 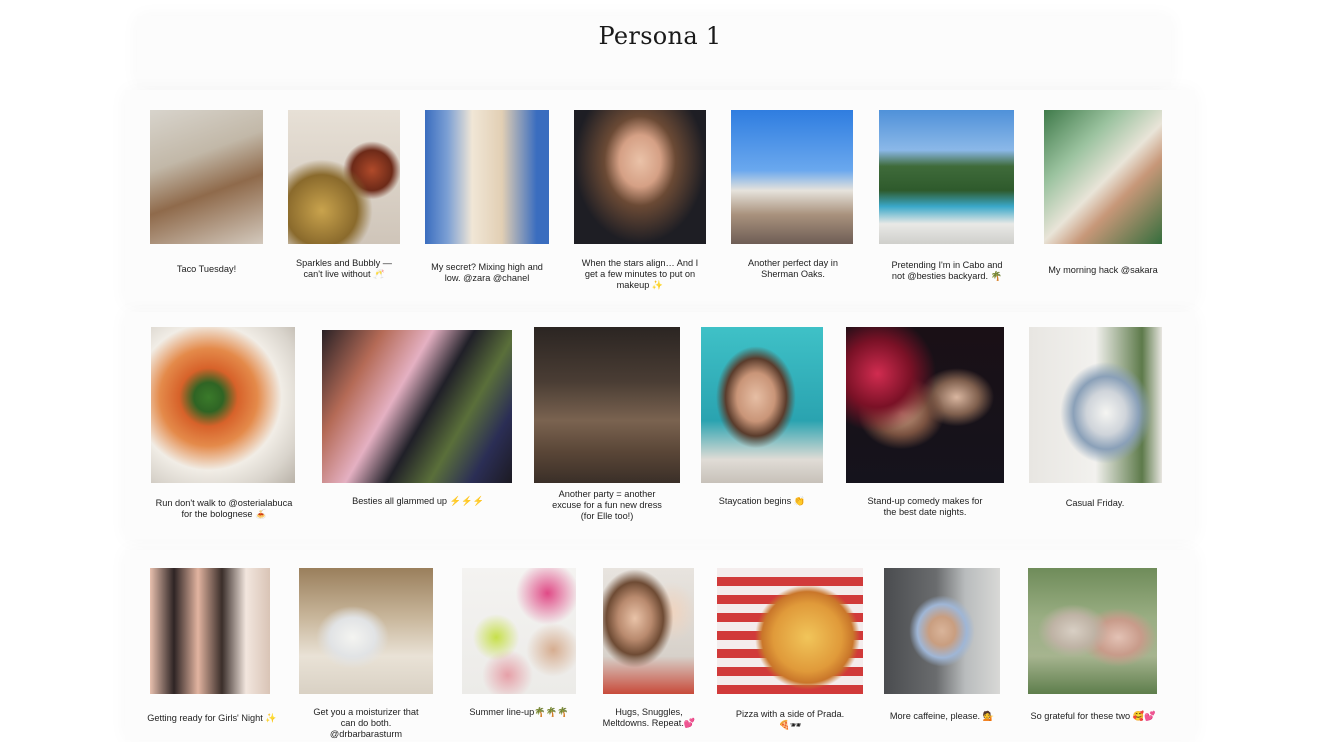 I want to click on moisturizer-jar-photo, so click(x=366, y=631).